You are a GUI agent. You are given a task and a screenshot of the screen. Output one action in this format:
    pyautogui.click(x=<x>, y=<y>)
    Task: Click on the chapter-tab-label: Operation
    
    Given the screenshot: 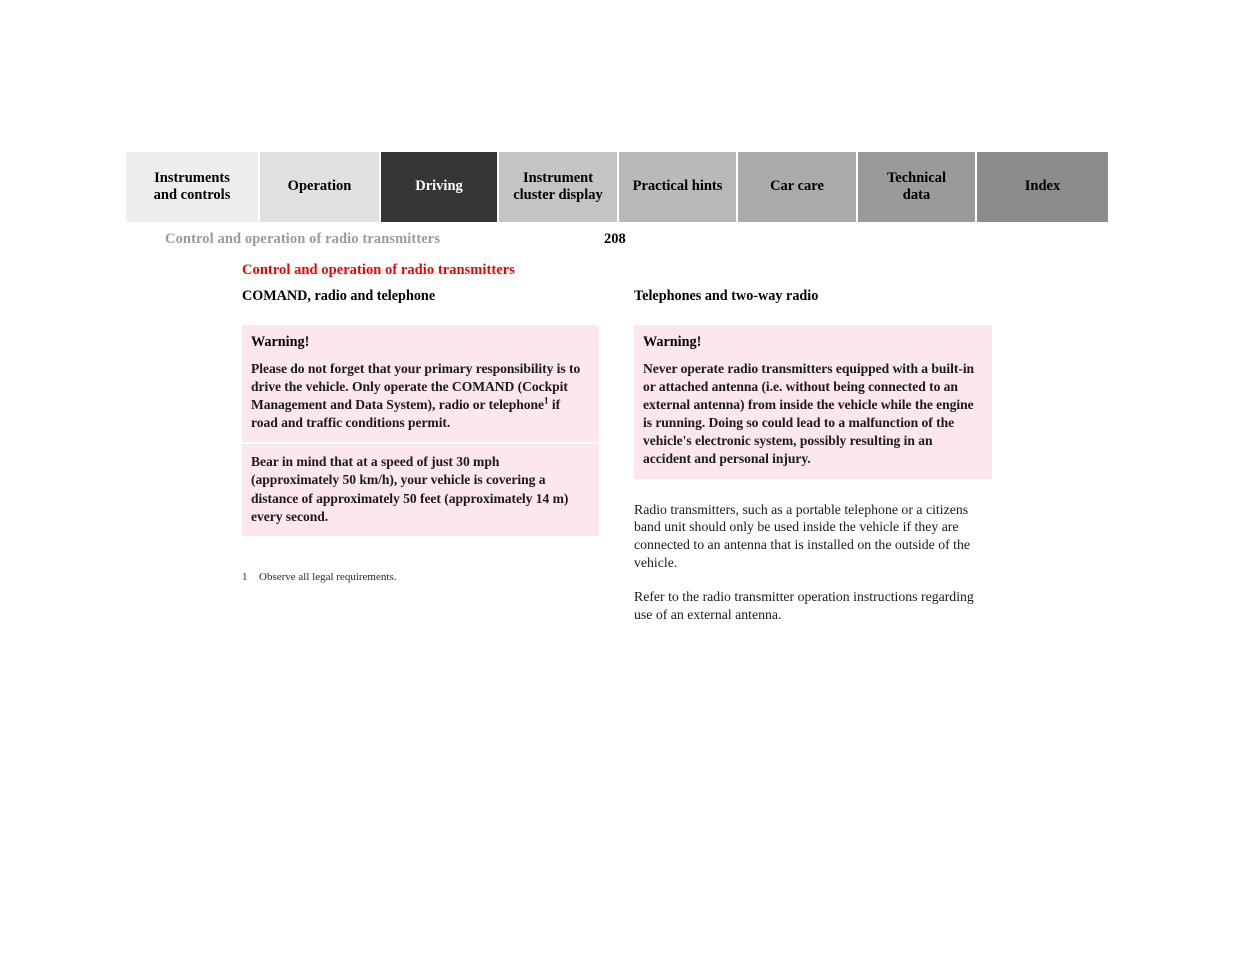 What is the action you would take?
    pyautogui.click(x=319, y=186)
    